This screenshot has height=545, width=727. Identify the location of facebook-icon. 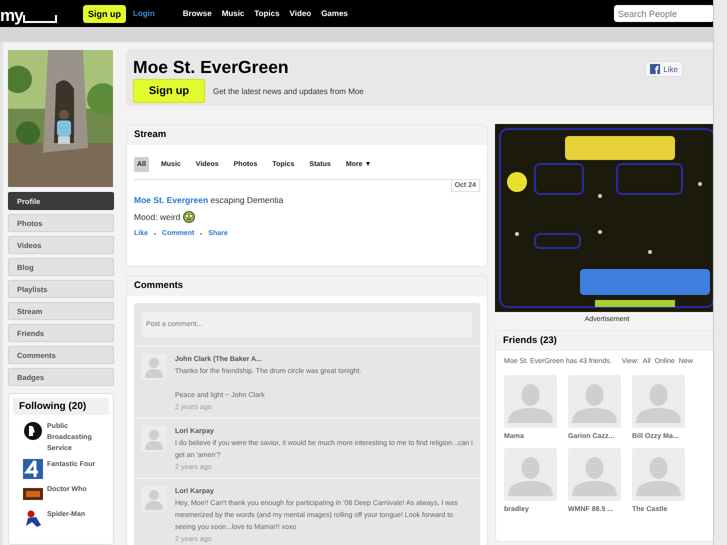
(655, 69).